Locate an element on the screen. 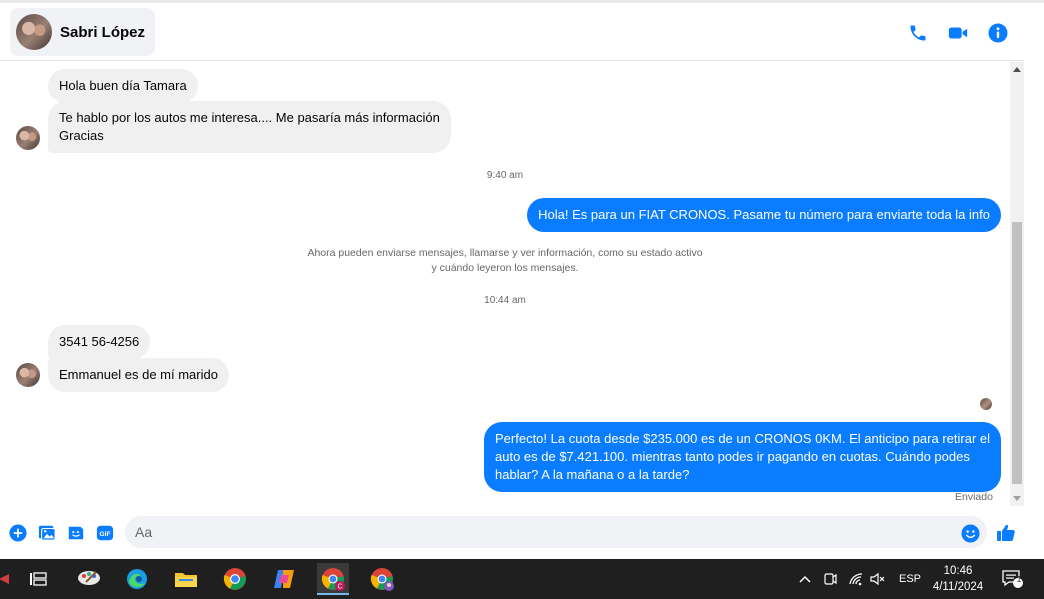 Image resolution: width=1044 pixels, height=599 pixels. incoming-message: 3541 56-4256 is located at coordinates (99, 342).